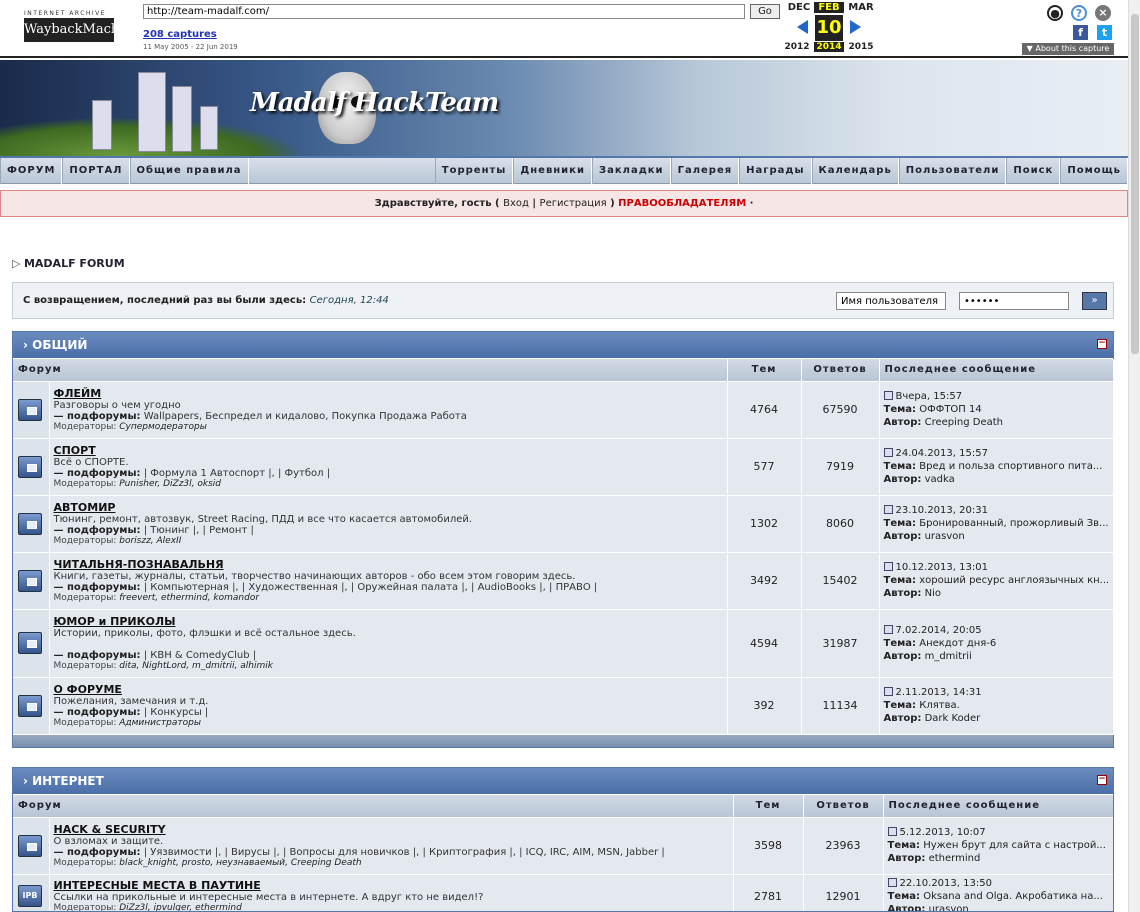 Image resolution: width=1140 pixels, height=912 pixels. What do you see at coordinates (940, 479) in the screenshot?
I see `last-post-author-link: vadka` at bounding box center [940, 479].